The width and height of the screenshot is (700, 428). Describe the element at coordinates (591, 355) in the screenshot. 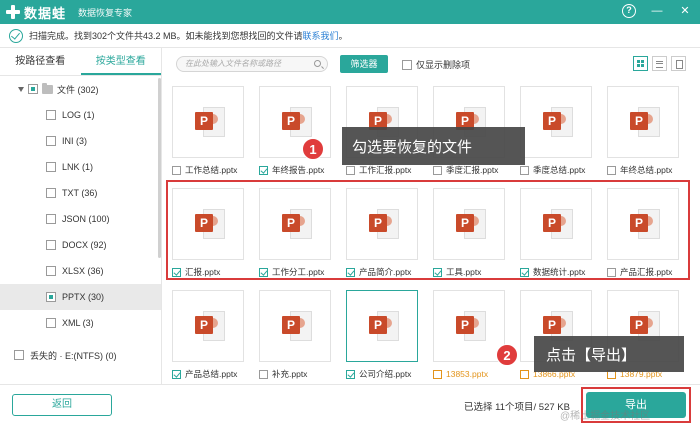

I see `callout-click-export-text: 点击【导出】` at that location.